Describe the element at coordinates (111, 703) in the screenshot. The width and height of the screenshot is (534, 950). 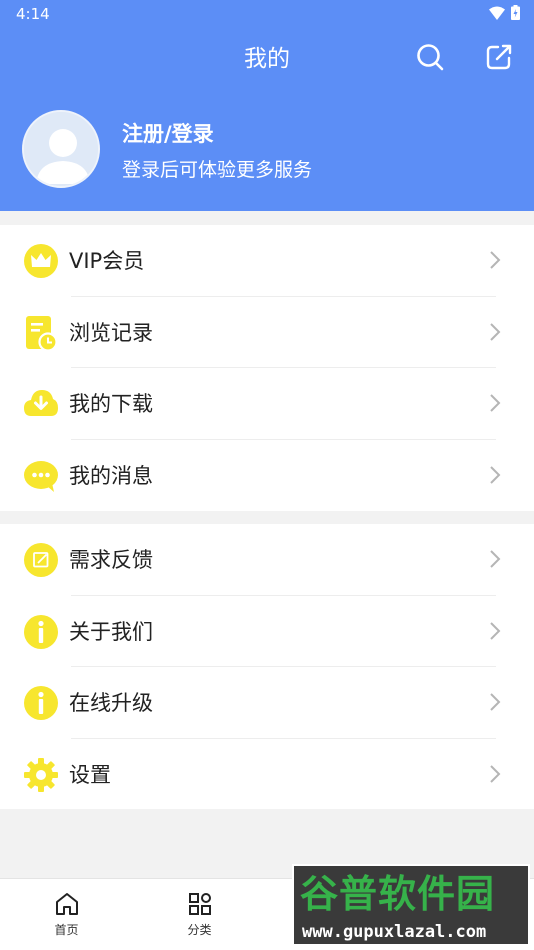
I see `menu-item-label: 在线升级` at that location.